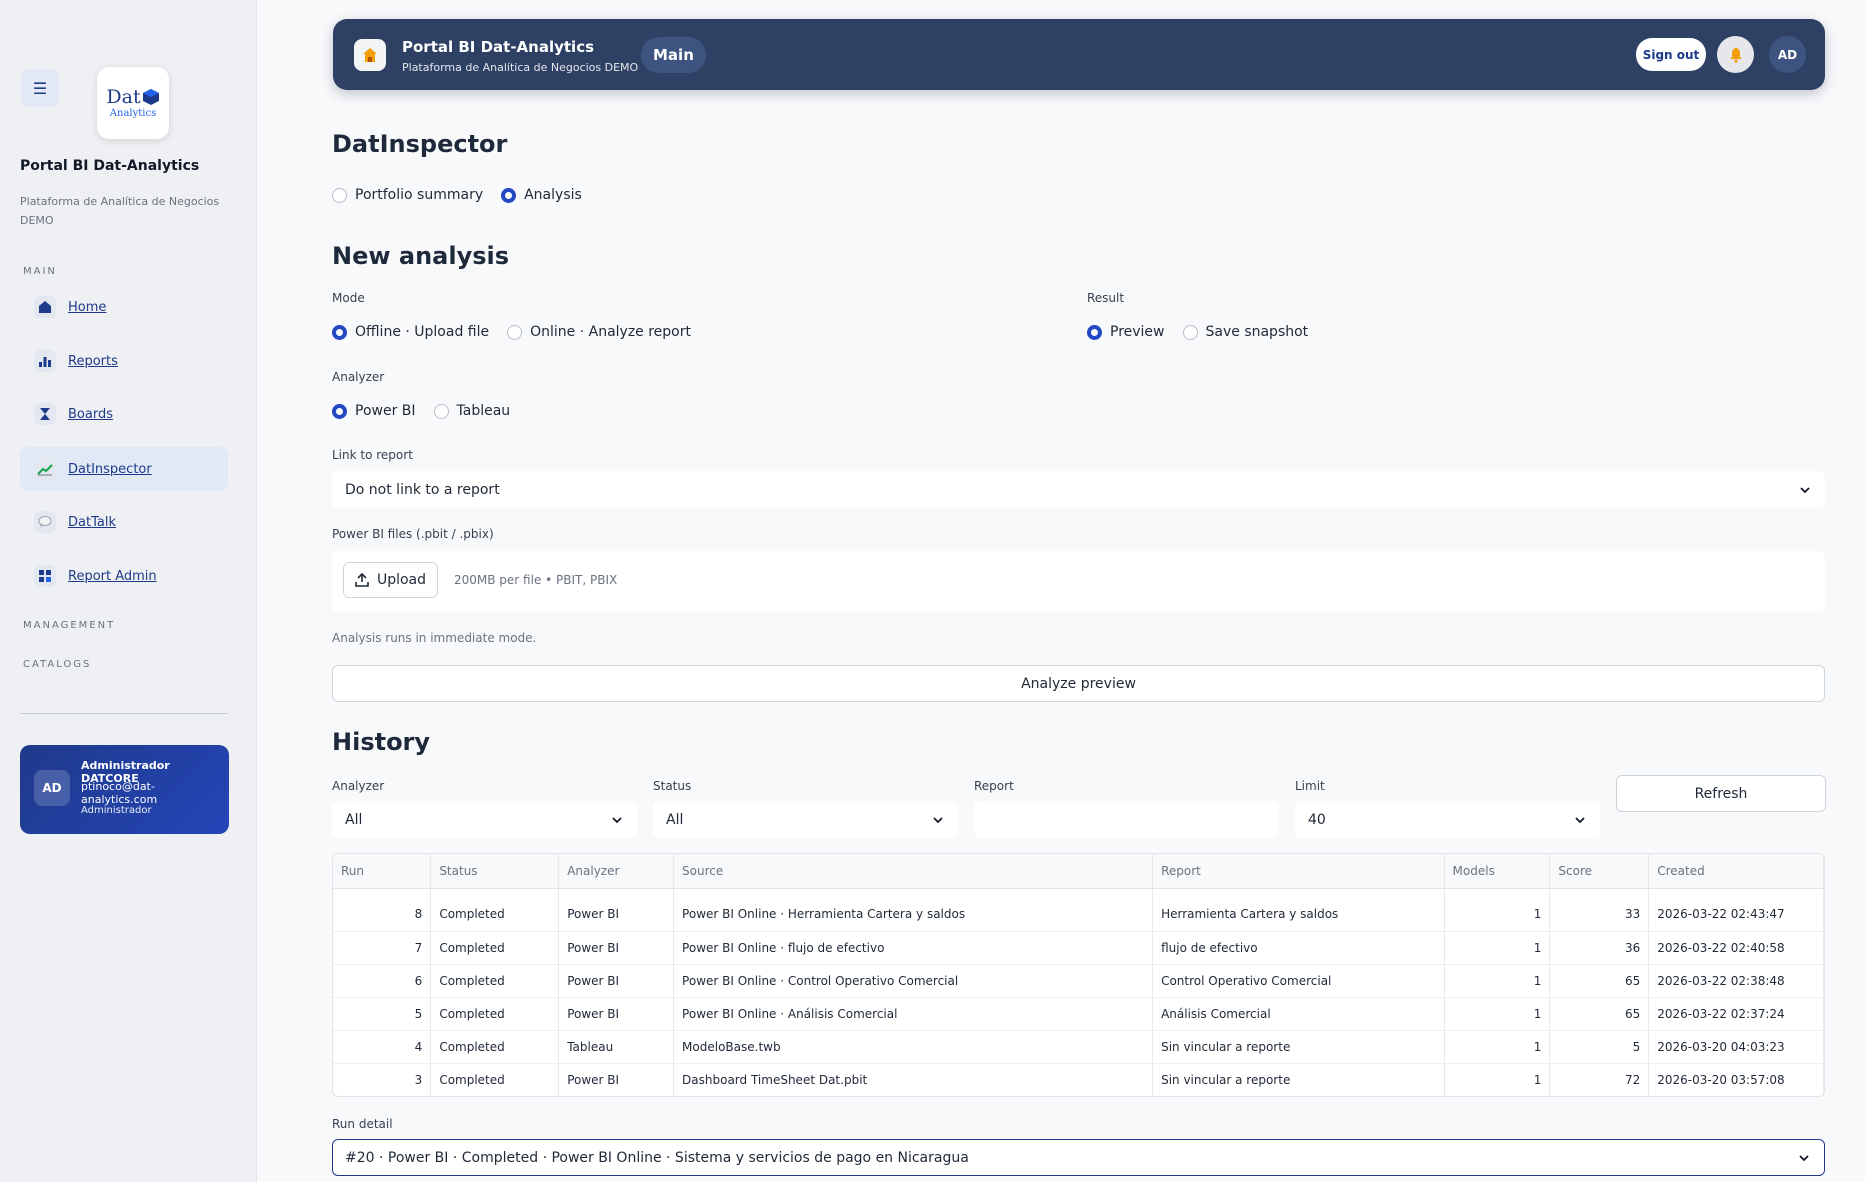 The image size is (1865, 1182). Describe the element at coordinates (1310, 786) in the screenshot. I see `filter-limit-label: Limit` at that location.